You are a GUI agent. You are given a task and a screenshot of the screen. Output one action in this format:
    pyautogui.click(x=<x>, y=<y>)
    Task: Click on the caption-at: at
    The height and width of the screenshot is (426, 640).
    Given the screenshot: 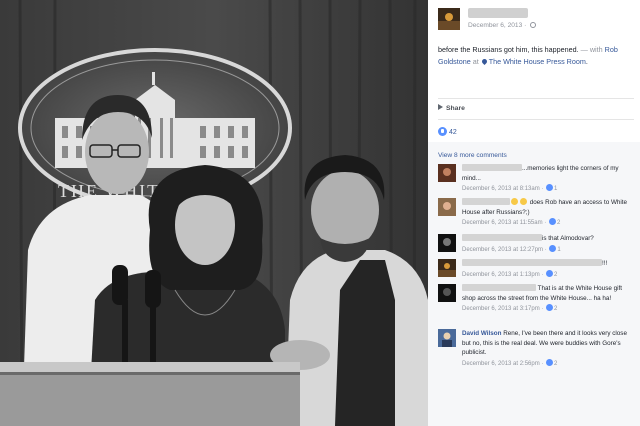 What is the action you would take?
    pyautogui.click(x=475, y=61)
    